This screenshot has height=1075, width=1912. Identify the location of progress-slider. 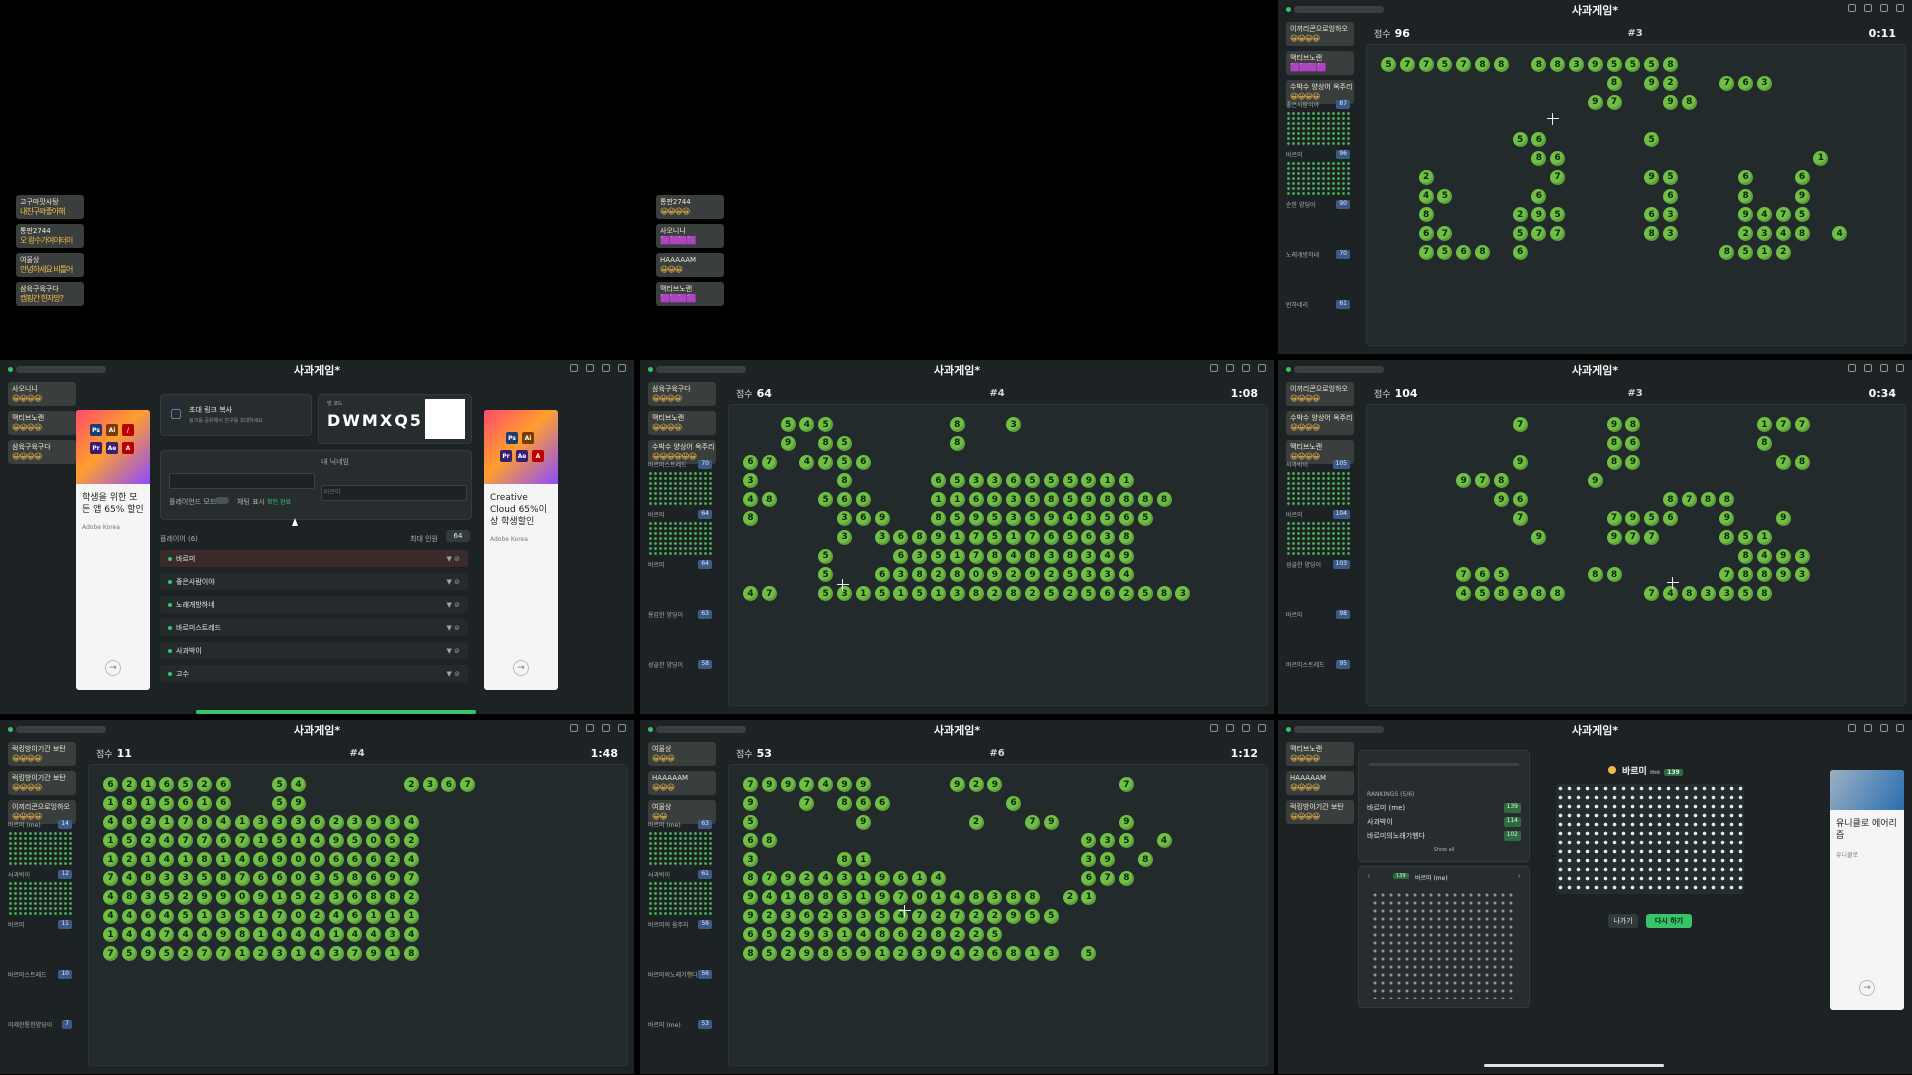
(1444, 764).